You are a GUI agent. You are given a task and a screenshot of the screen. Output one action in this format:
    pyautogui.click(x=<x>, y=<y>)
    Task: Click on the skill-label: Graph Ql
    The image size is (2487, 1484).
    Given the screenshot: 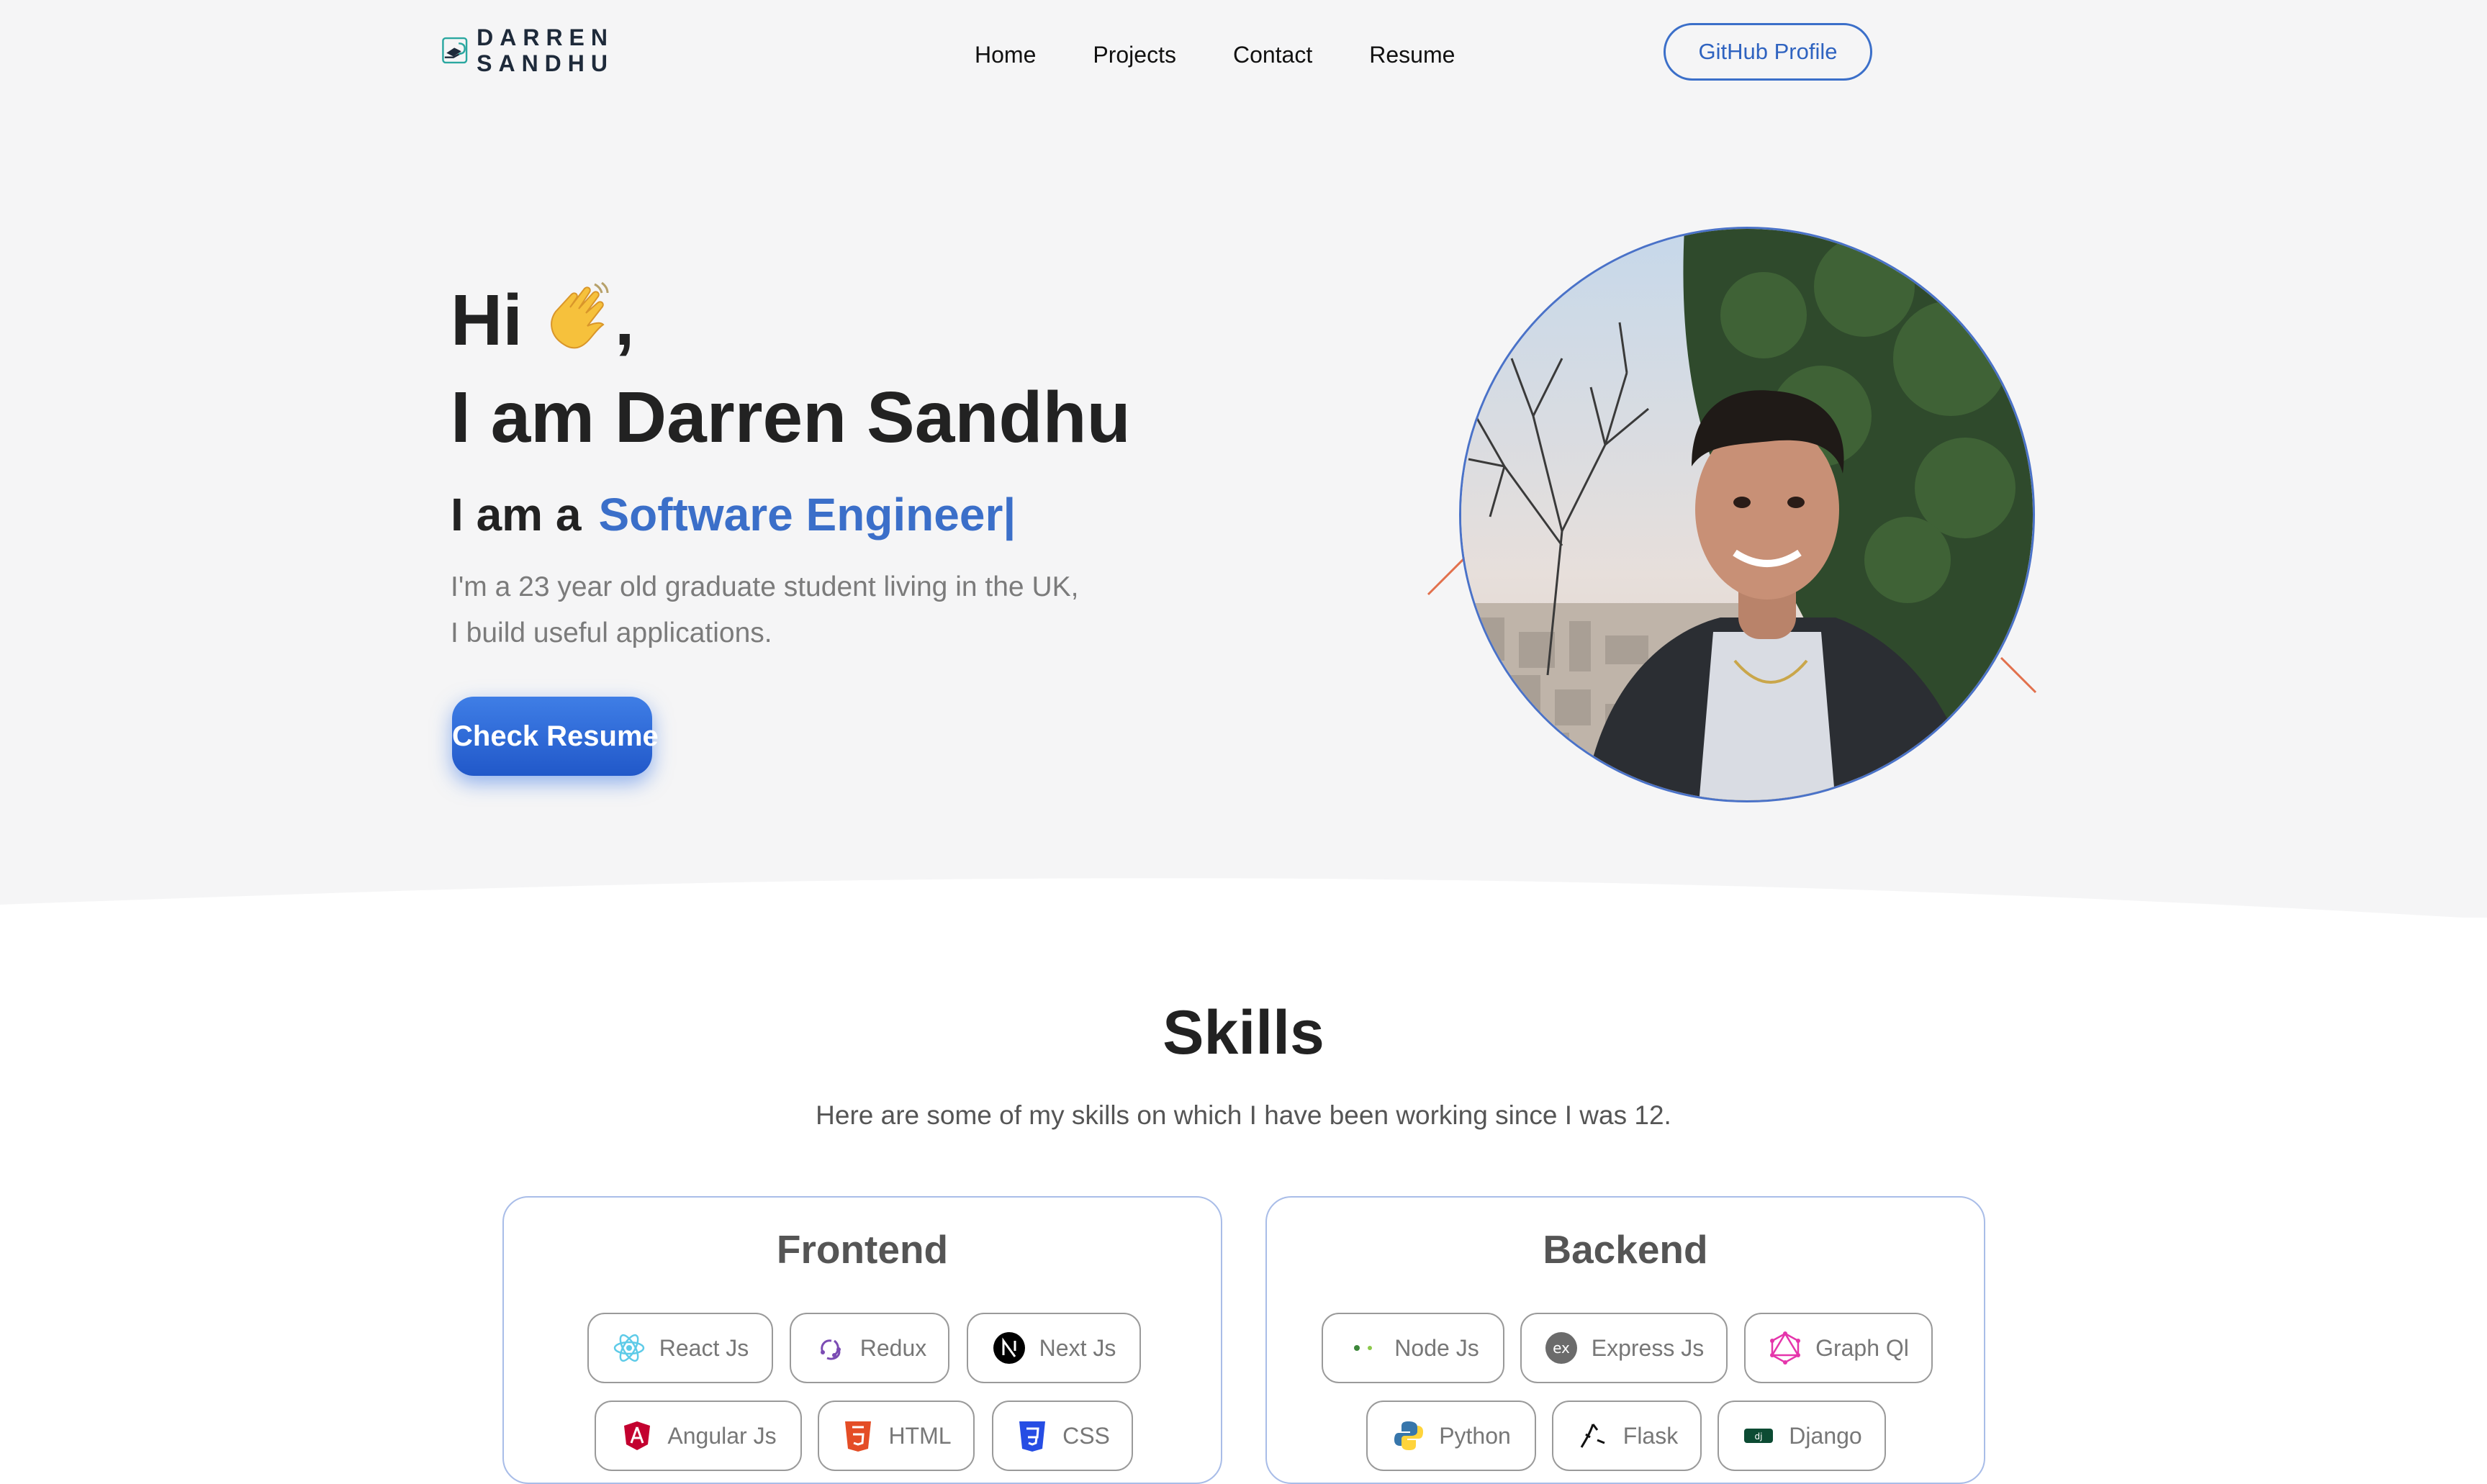 What is the action you would take?
    pyautogui.click(x=1862, y=1347)
    